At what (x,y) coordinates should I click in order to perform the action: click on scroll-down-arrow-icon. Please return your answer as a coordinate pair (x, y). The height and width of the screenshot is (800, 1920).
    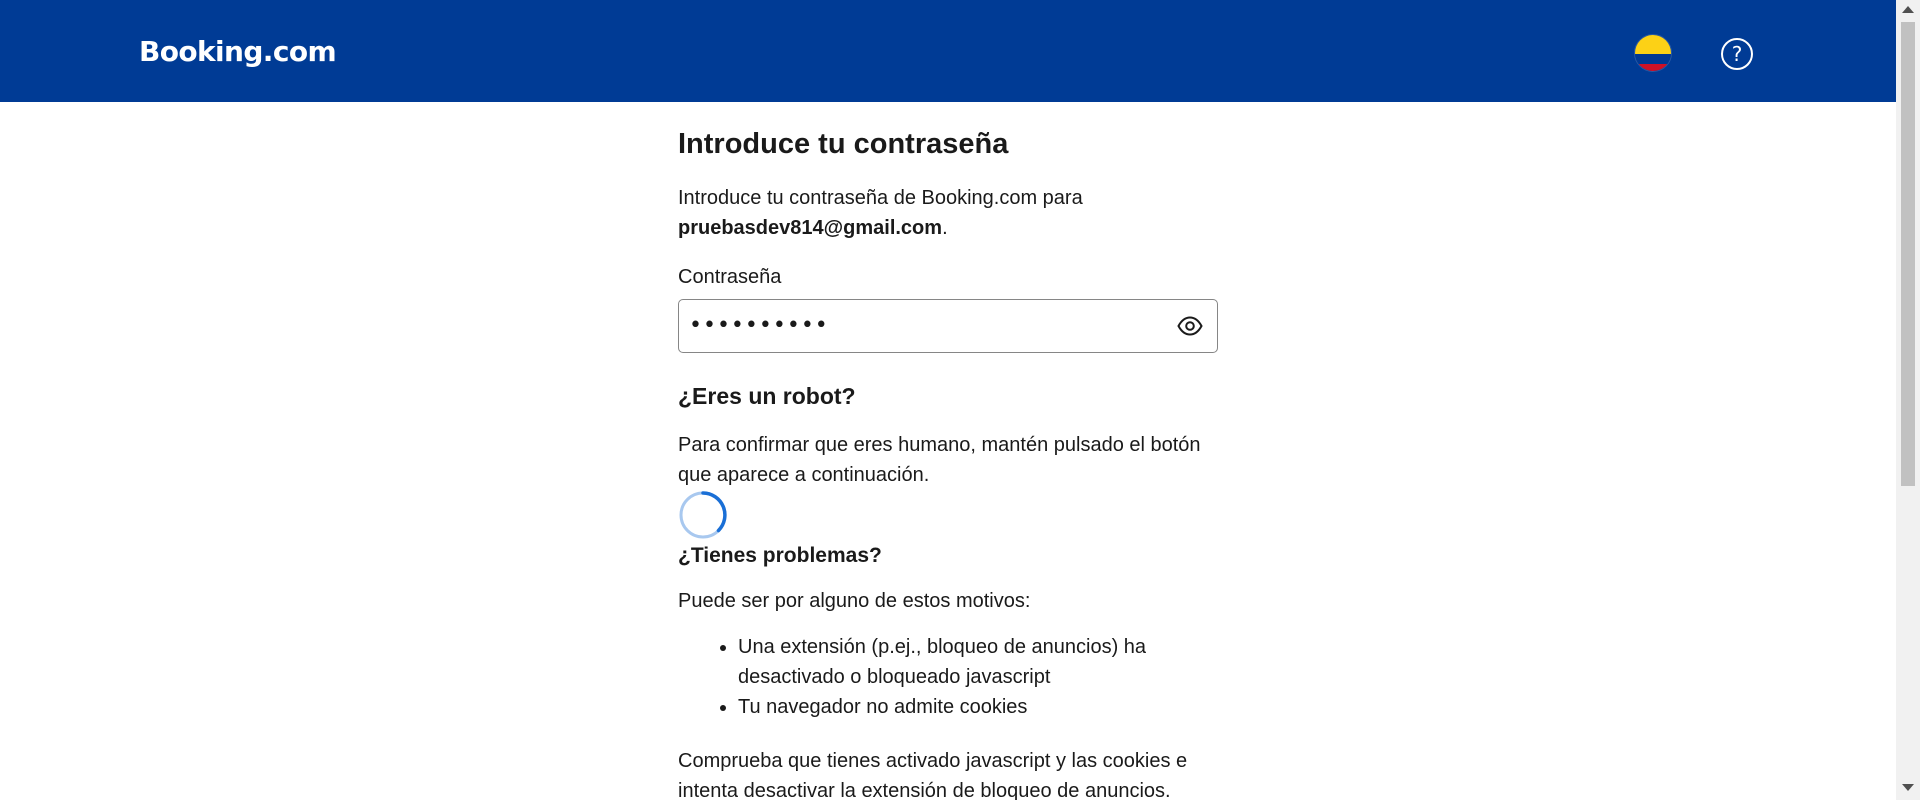
    Looking at the image, I should click on (1908, 787).